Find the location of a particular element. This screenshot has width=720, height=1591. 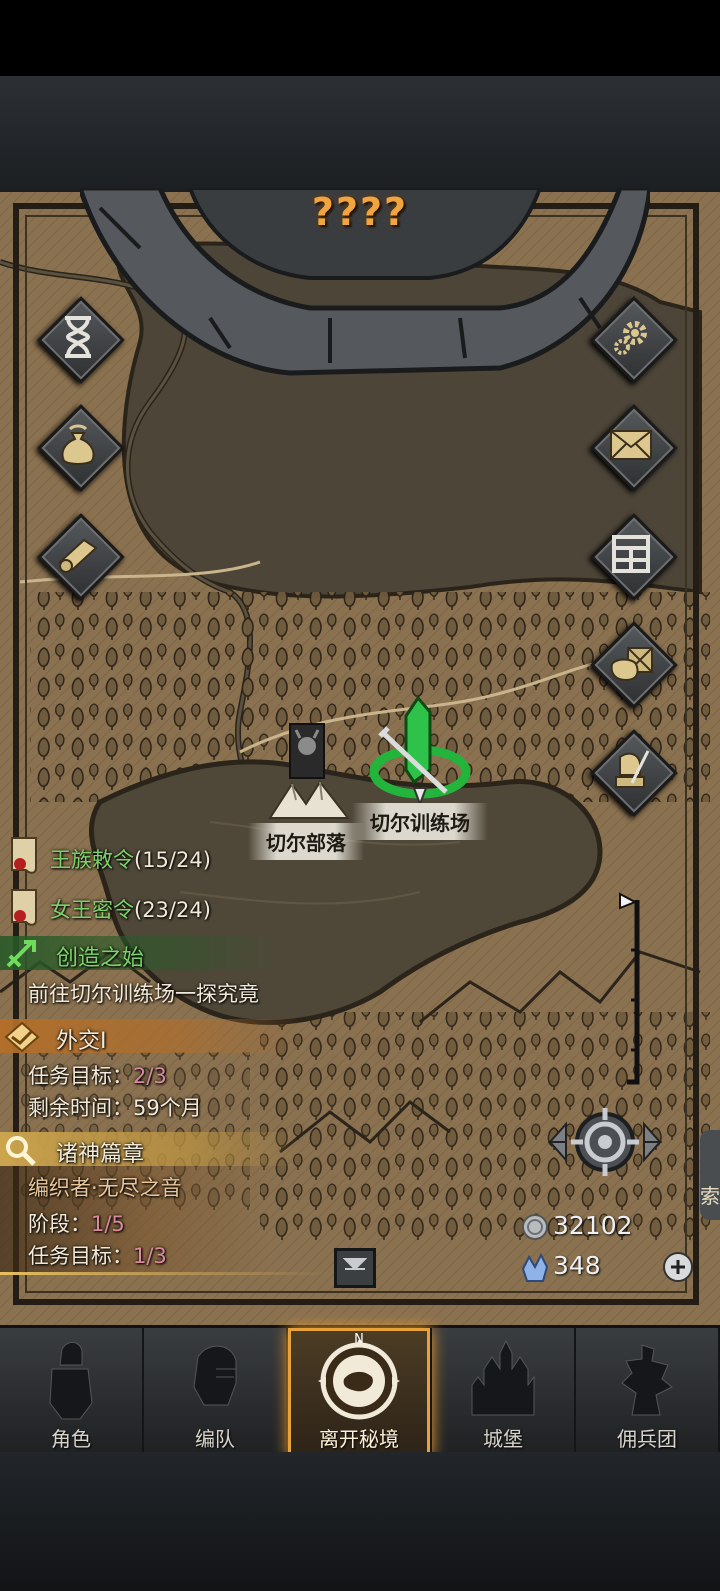

header-band is located at coordinates (360, 135).